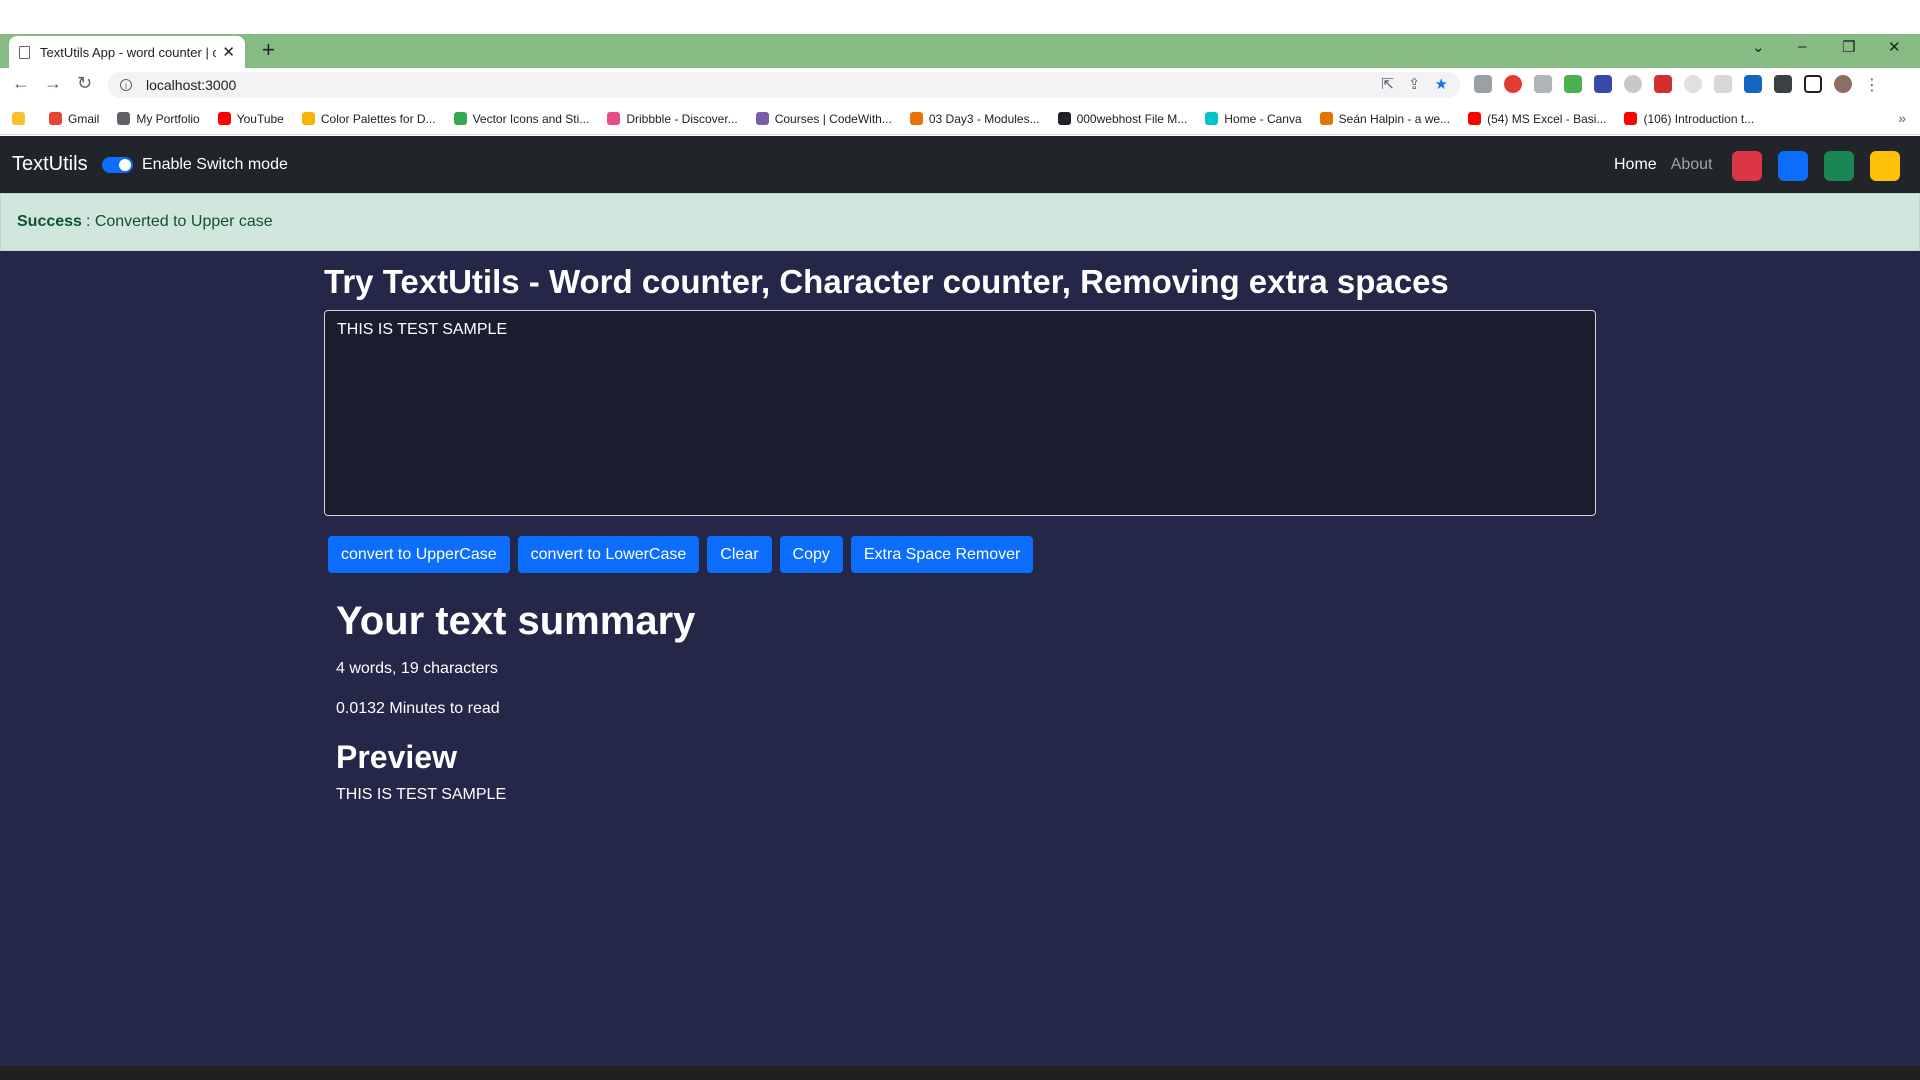 The width and height of the screenshot is (1920, 1080). What do you see at coordinates (396, 757) in the screenshot?
I see `preview-title: Preview` at bounding box center [396, 757].